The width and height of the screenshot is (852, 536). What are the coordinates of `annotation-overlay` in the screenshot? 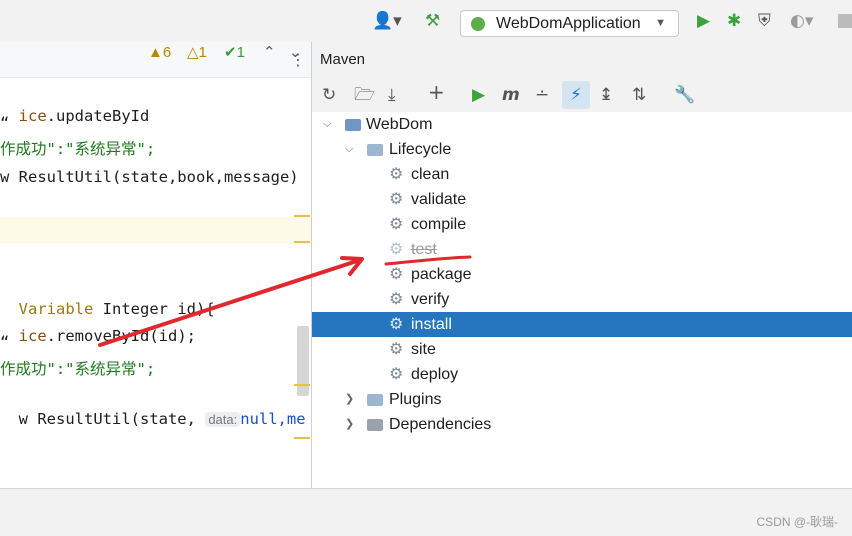 It's located at (285, 301).